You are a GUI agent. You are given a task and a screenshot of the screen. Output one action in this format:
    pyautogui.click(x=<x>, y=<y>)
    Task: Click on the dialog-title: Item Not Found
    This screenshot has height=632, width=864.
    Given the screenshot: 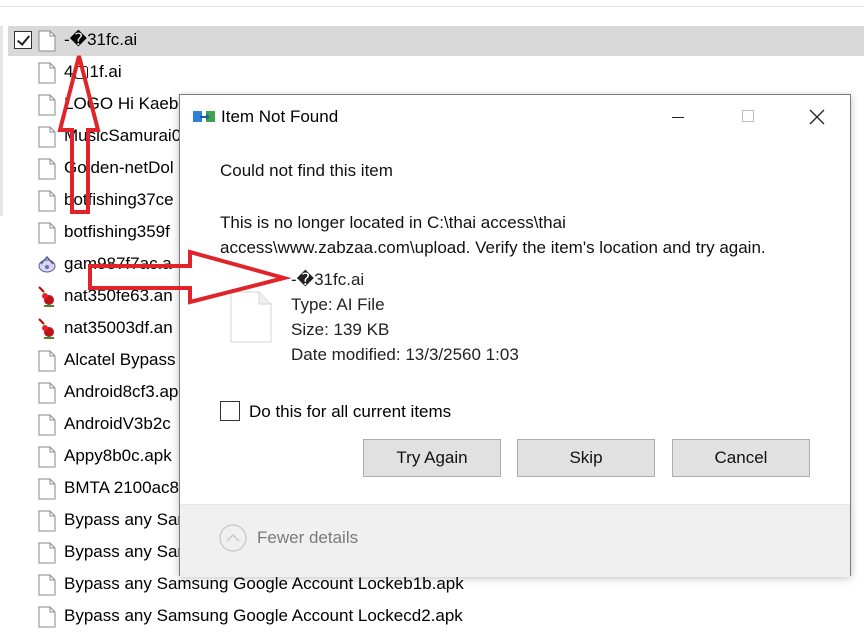 What is the action you would take?
    pyautogui.click(x=280, y=116)
    